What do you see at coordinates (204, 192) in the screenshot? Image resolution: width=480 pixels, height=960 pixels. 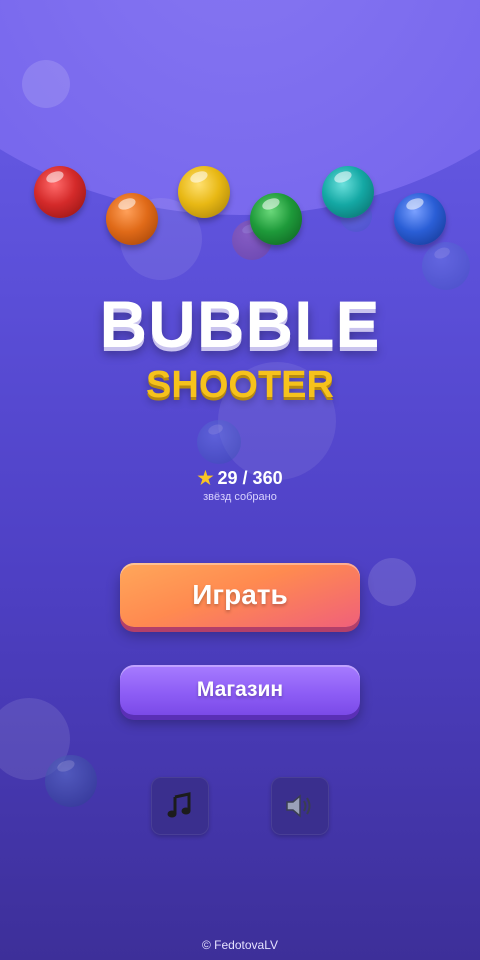 I see `bubble-yellow` at bounding box center [204, 192].